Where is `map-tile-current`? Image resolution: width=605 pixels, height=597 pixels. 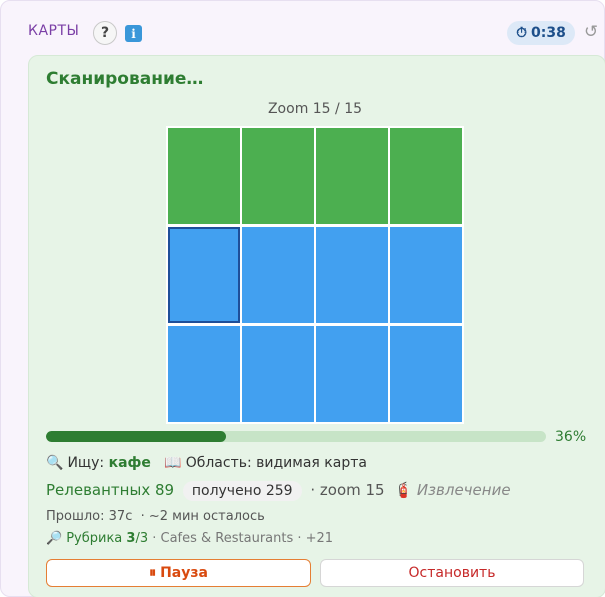
map-tile-current is located at coordinates (204, 275).